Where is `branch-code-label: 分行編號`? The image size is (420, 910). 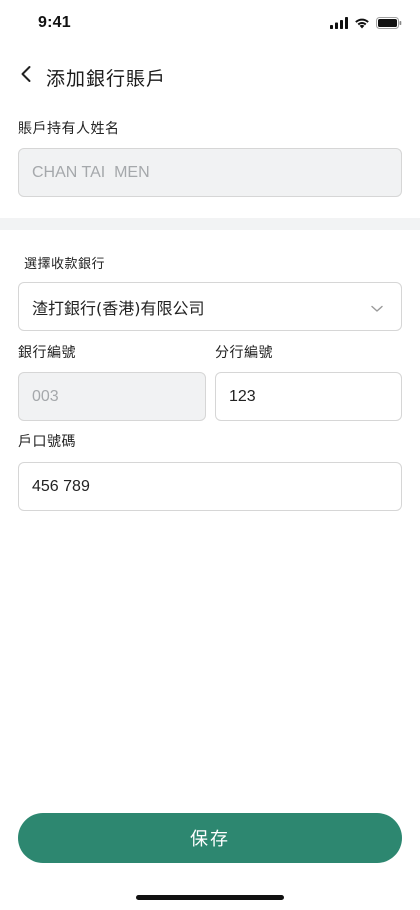 branch-code-label: 分行編號 is located at coordinates (244, 353).